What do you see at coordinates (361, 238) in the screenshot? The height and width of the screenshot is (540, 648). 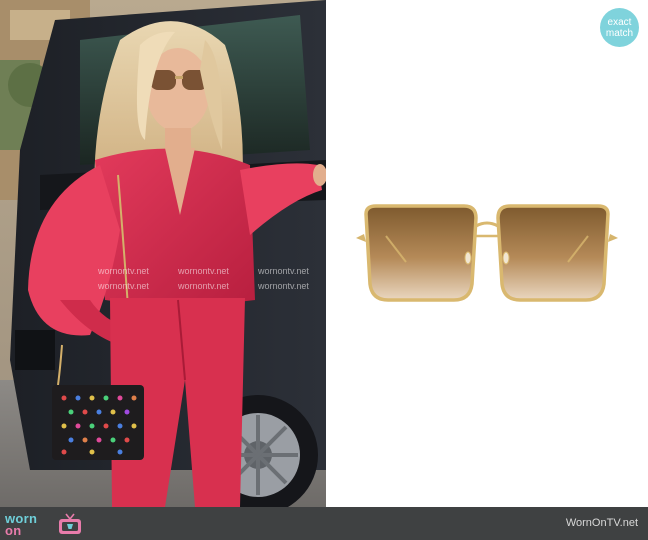 I see `left-temple` at bounding box center [361, 238].